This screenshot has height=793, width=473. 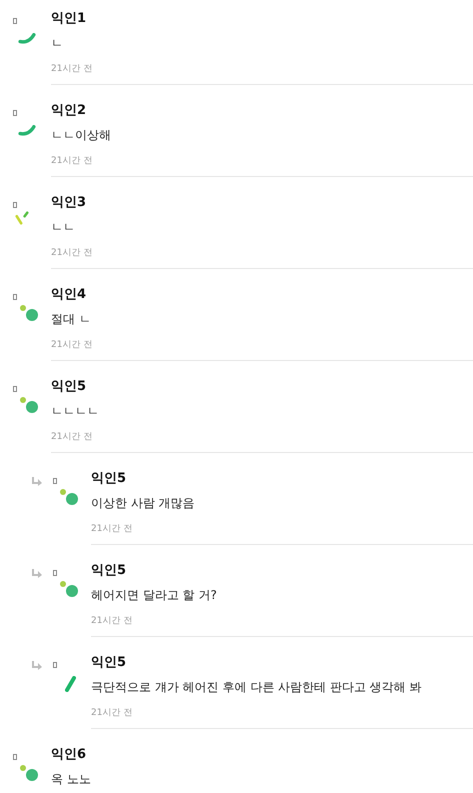 I want to click on comment-text: ㄴㄴ, so click(x=63, y=227).